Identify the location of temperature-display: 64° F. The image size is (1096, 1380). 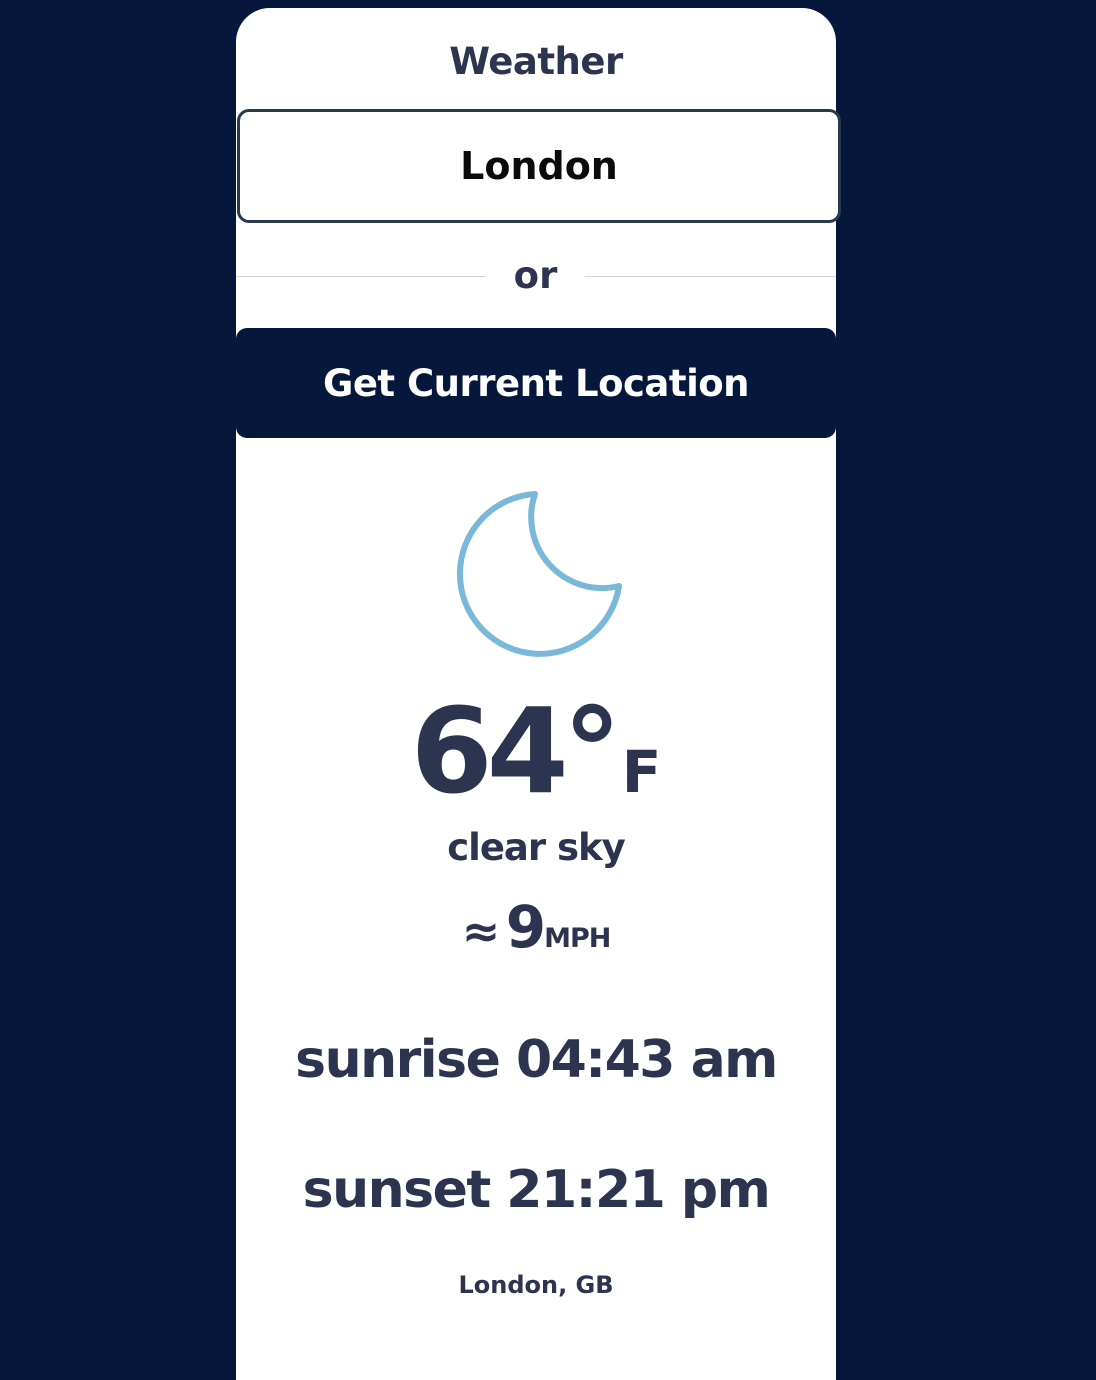
(536, 751).